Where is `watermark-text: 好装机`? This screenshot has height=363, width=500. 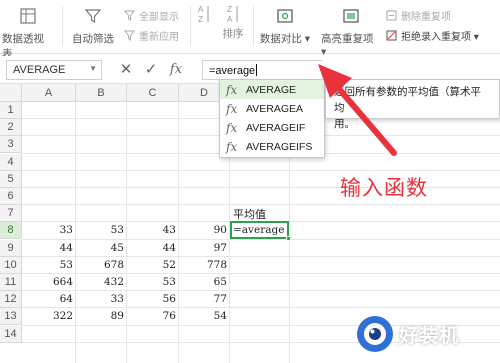
watermark-text: 好装机 is located at coordinates (429, 336).